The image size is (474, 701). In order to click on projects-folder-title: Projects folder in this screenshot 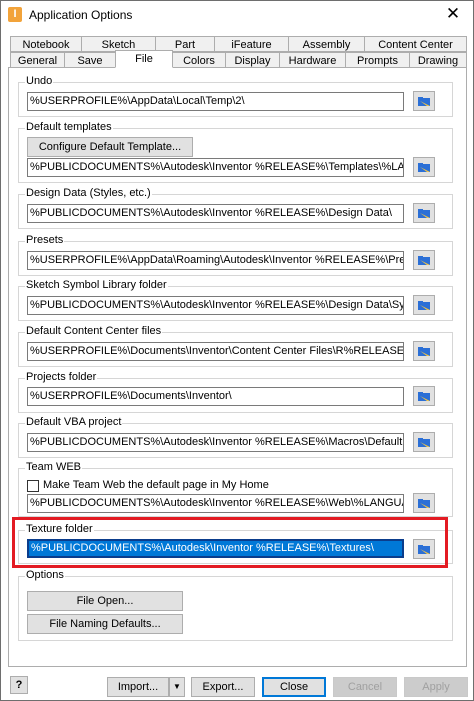, I will do `click(61, 377)`.